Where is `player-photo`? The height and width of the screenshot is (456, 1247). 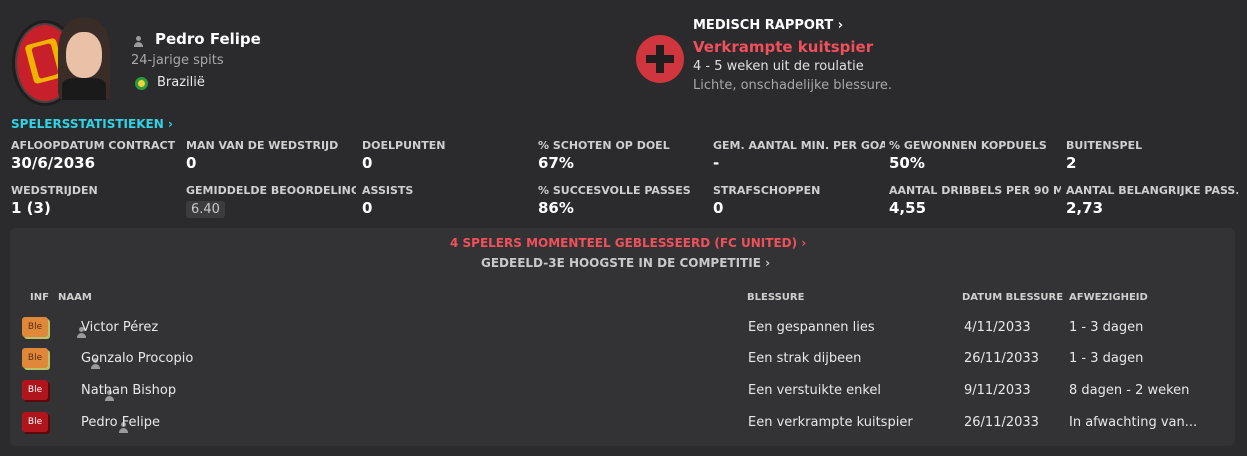 player-photo is located at coordinates (84, 59).